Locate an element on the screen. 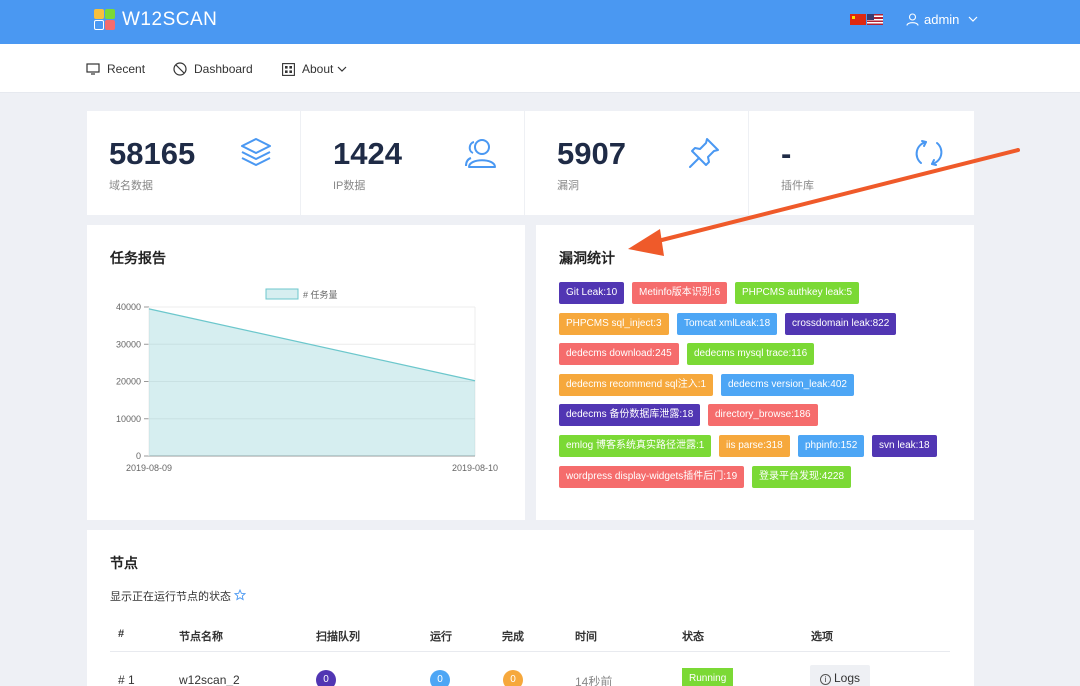 This screenshot has height=686, width=1080. user-name: admin is located at coordinates (942, 19).